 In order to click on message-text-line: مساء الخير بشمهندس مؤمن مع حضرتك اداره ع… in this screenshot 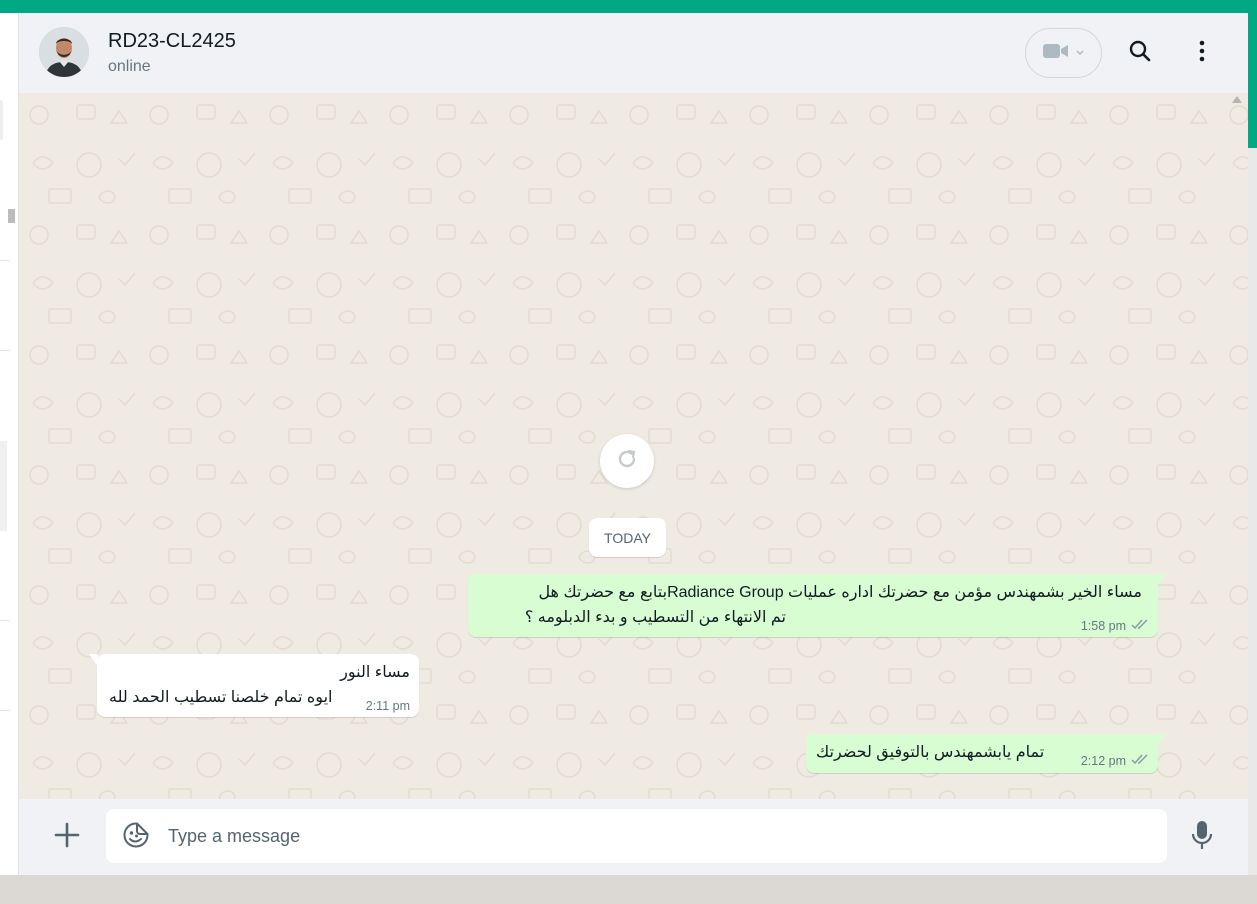, I will do `click(840, 592)`.